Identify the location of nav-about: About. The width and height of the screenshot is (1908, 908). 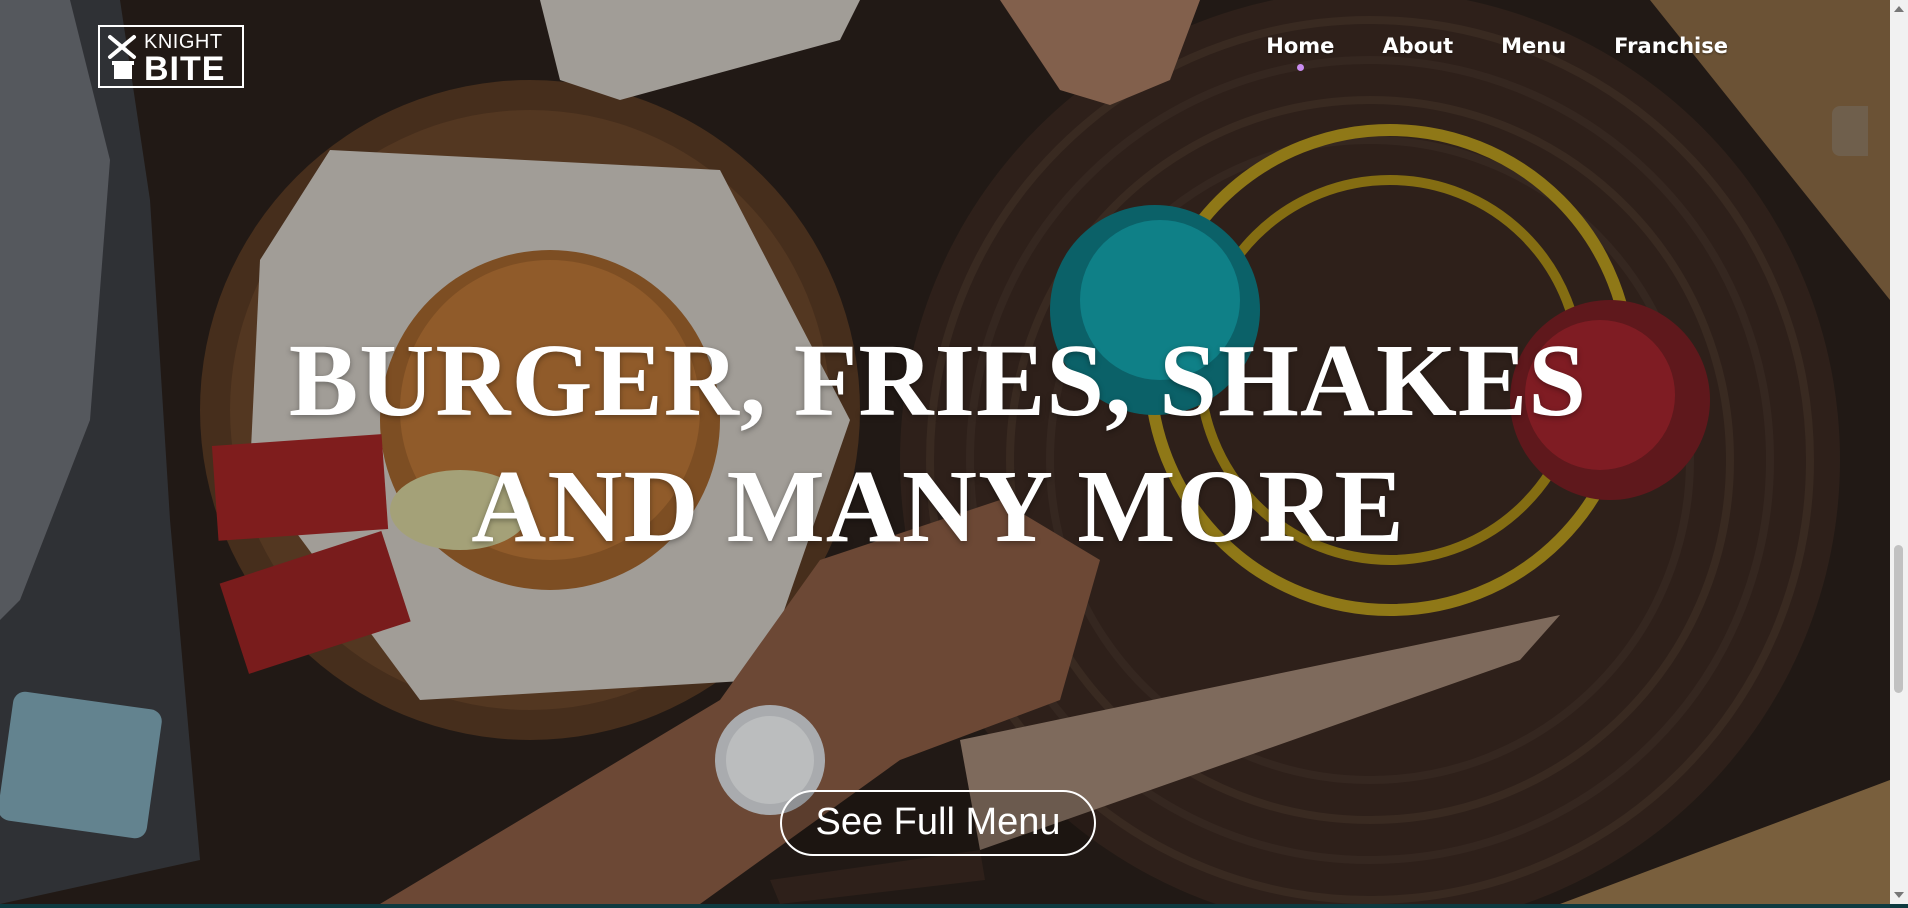
(1417, 46).